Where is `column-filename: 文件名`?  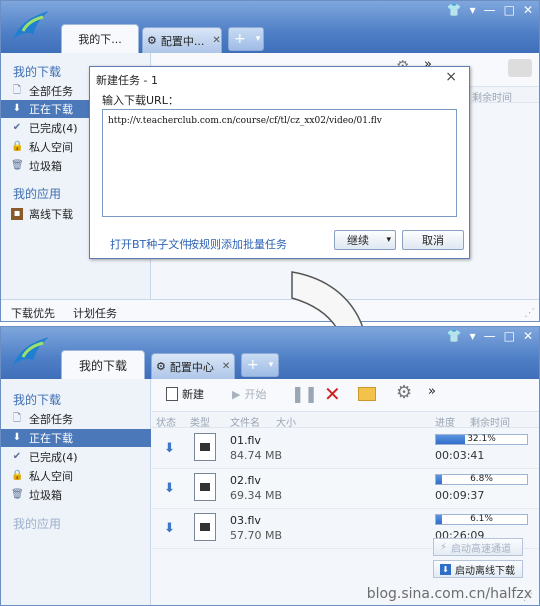 column-filename: 文件名 is located at coordinates (245, 421).